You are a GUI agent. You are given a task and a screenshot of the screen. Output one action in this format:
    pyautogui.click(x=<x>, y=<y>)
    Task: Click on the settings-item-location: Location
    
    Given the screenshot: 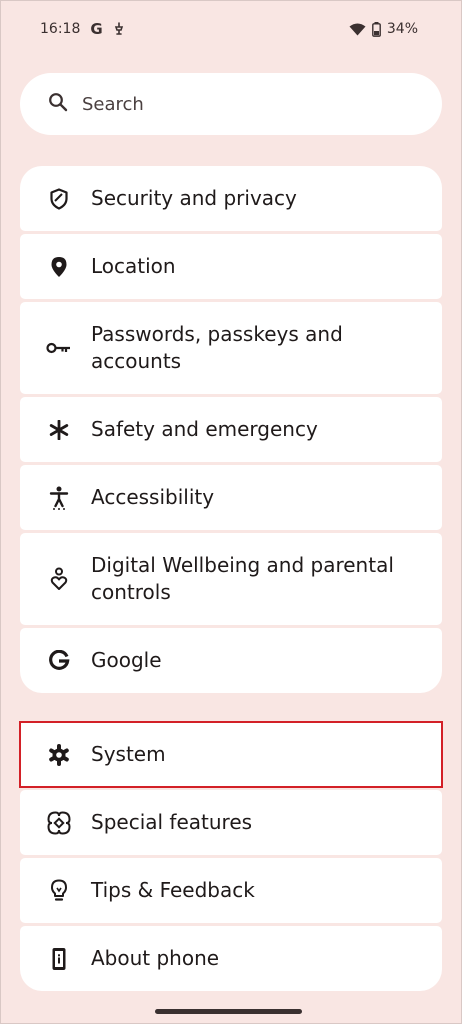 What is the action you would take?
    pyautogui.click(x=231, y=266)
    